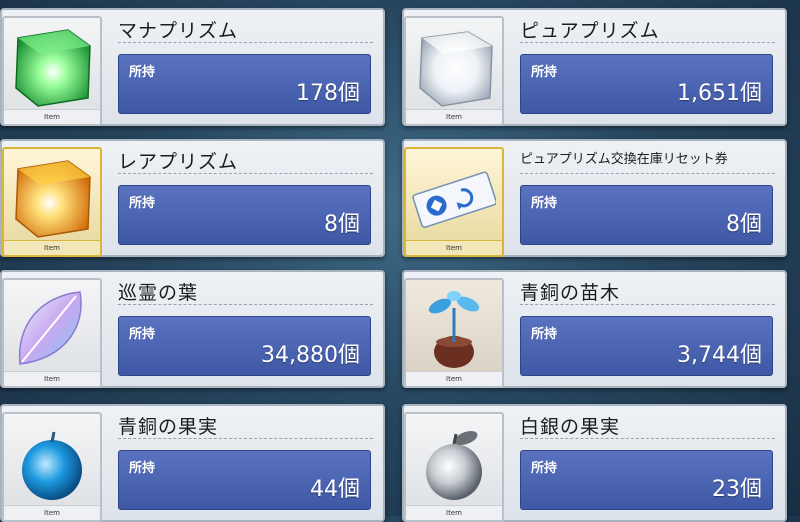 The height and width of the screenshot is (522, 800). I want to click on owned-count: 1,651個, so click(719, 93).